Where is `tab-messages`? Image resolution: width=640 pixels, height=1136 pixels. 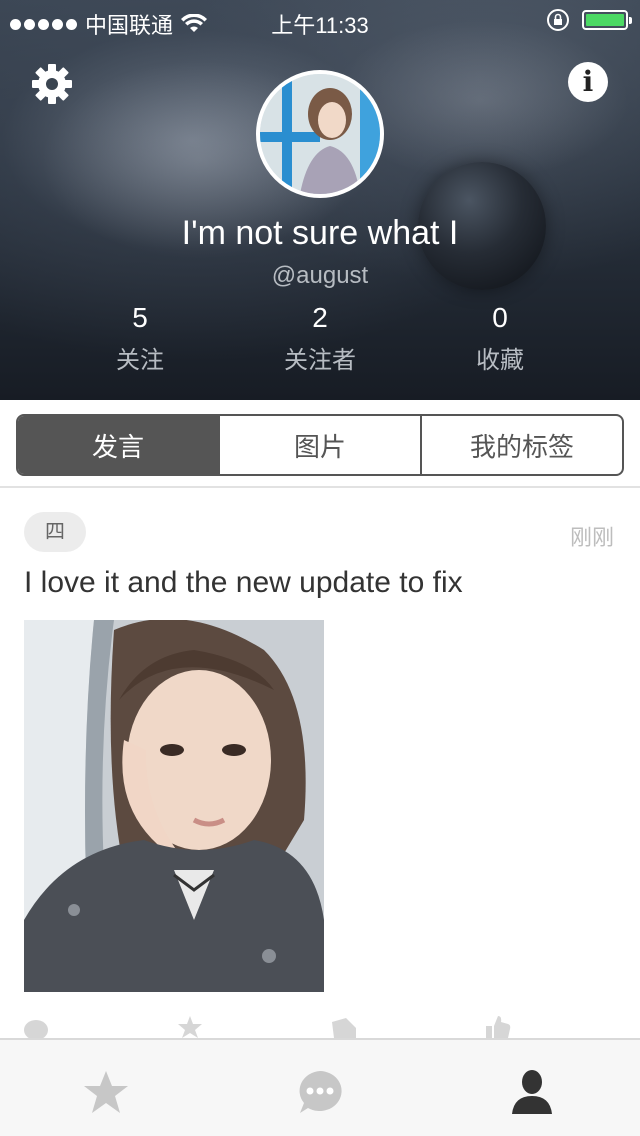 tab-messages is located at coordinates (320, 1092).